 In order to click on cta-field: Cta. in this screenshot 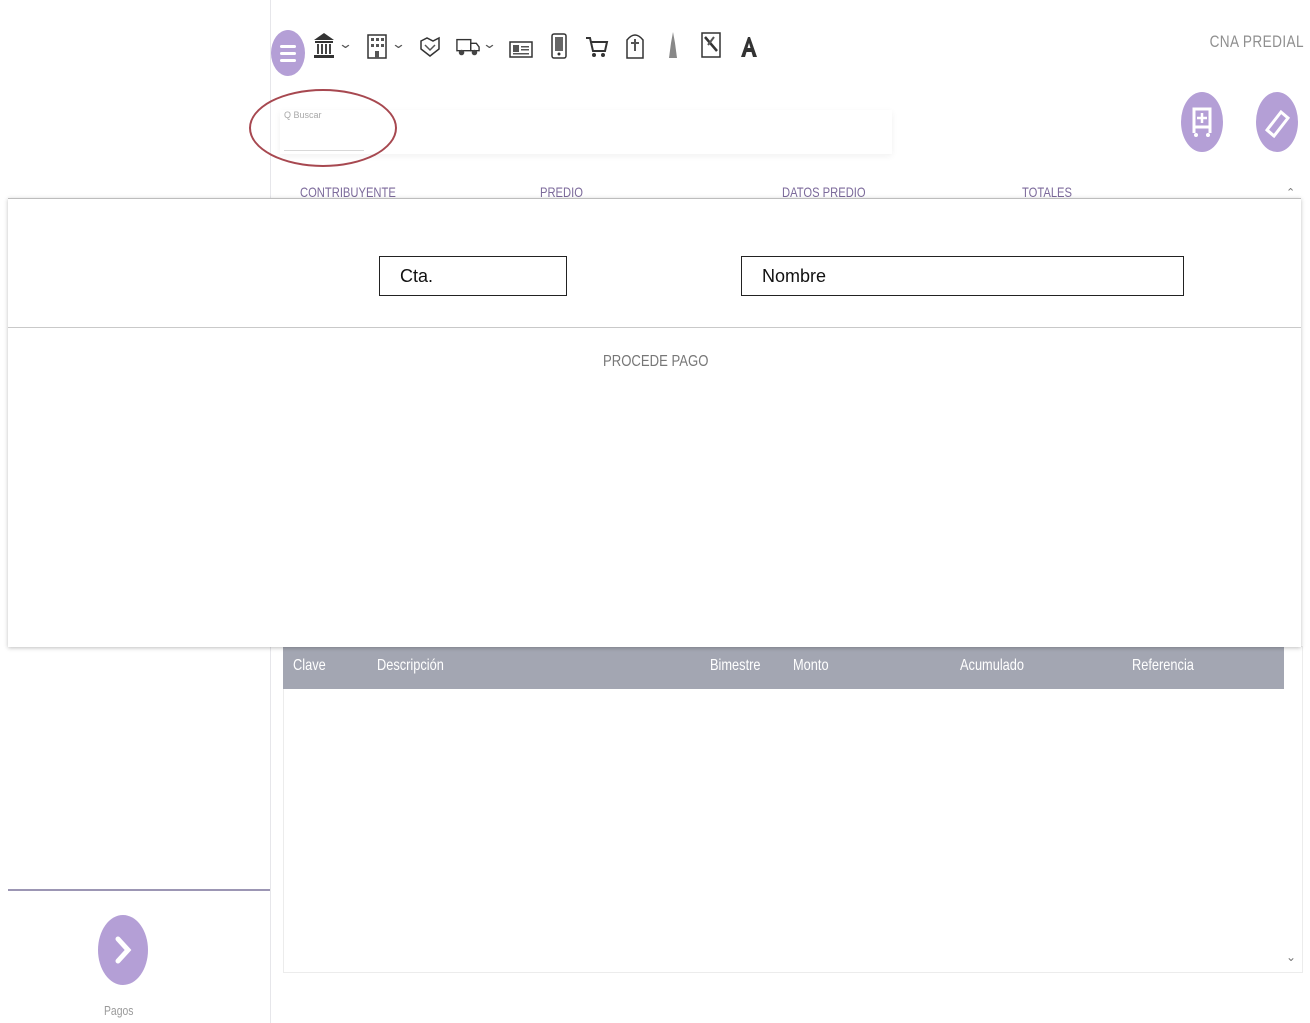, I will do `click(473, 276)`.